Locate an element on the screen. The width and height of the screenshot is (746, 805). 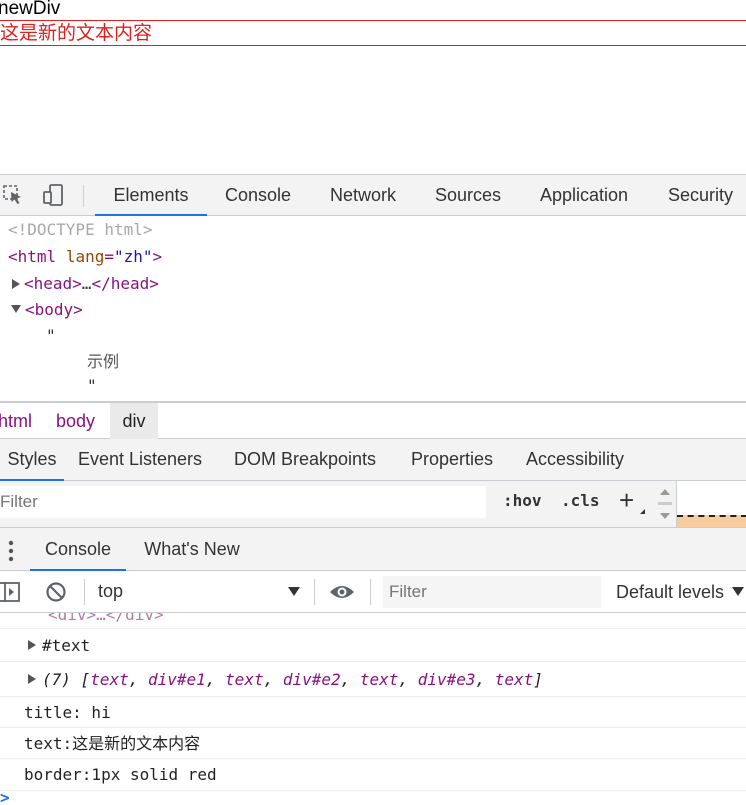
corner-triangle-icon is located at coordinates (642, 511).